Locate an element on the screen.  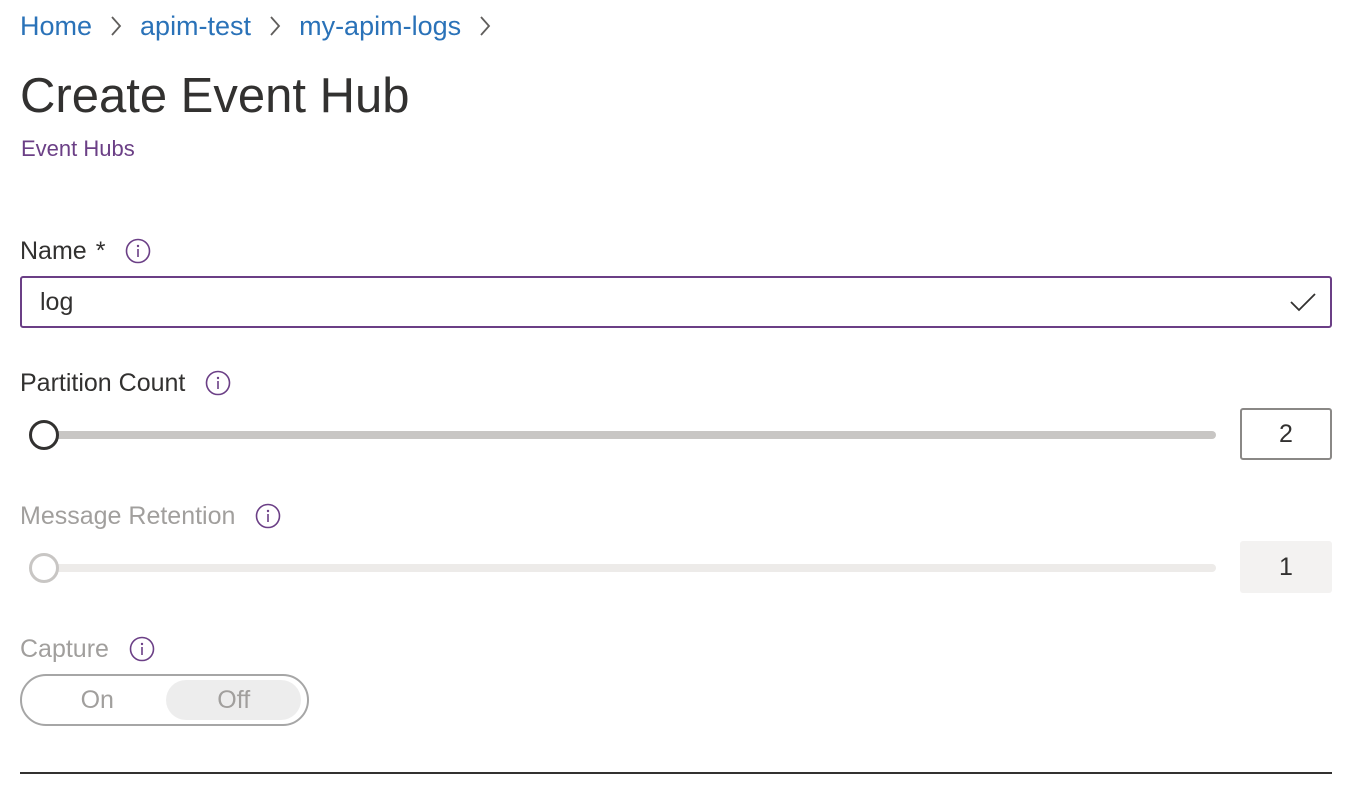
message-retention-slider-track is located at coordinates (630, 568).